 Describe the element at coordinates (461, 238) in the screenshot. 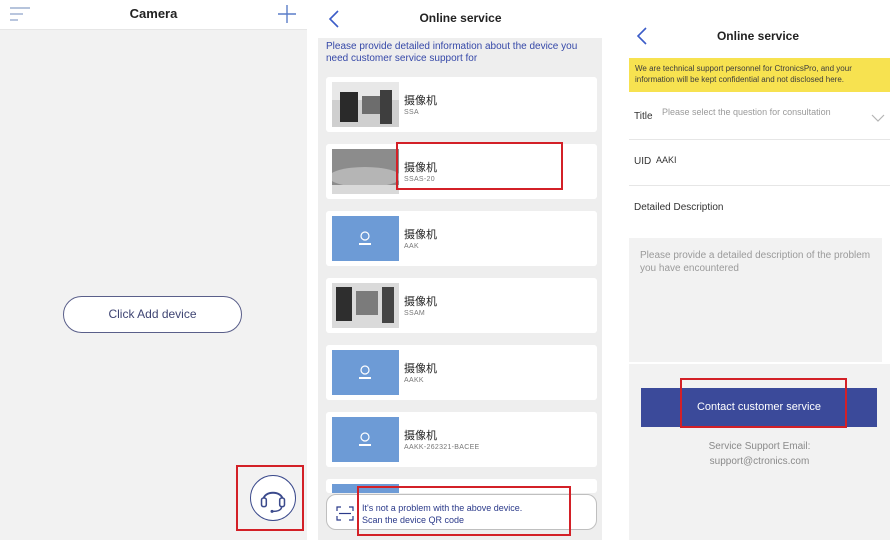

I see `device-card: 摄像机 AAK` at that location.